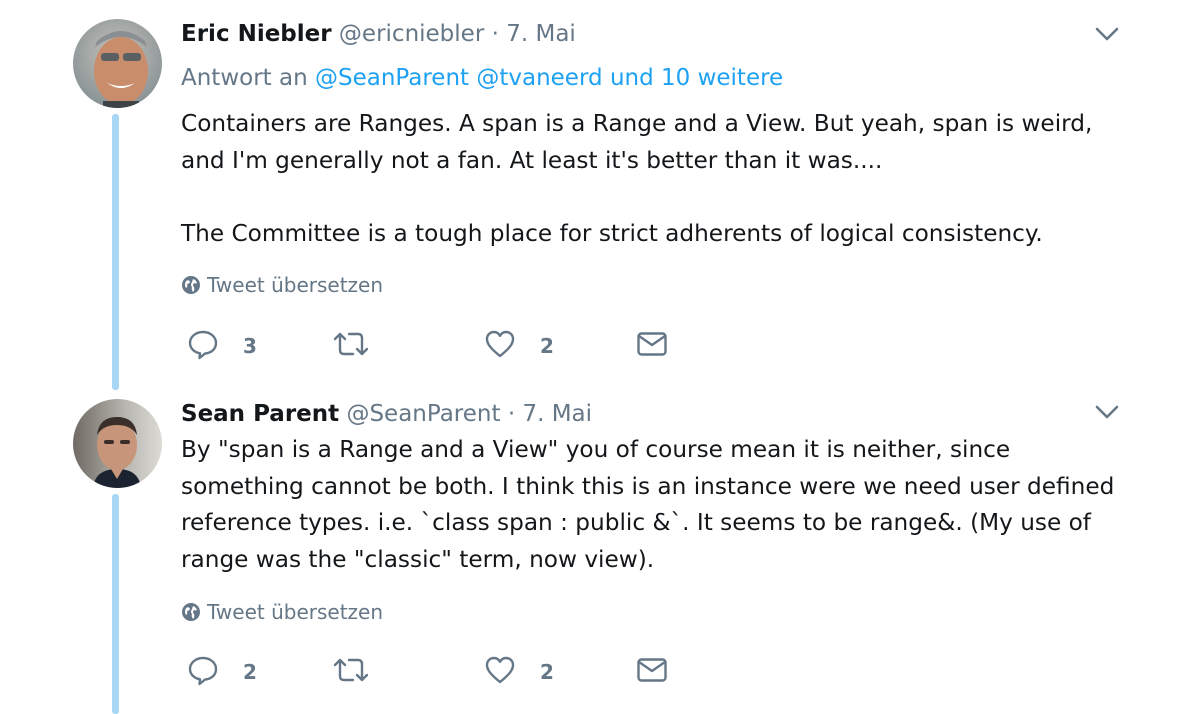 Image resolution: width=1192 pixels, height=714 pixels. Describe the element at coordinates (418, 559) in the screenshot. I see `tweet-text-line: range was the "classic" term, now view).` at that location.